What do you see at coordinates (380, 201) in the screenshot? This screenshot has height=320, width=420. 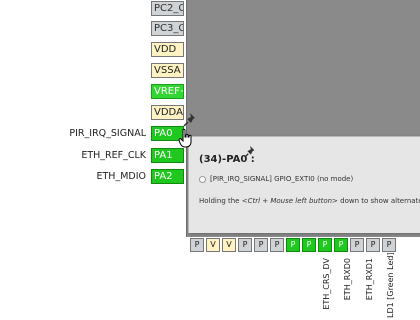 I see `tooltip-hint-suffix: down to show alternate p` at bounding box center [380, 201].